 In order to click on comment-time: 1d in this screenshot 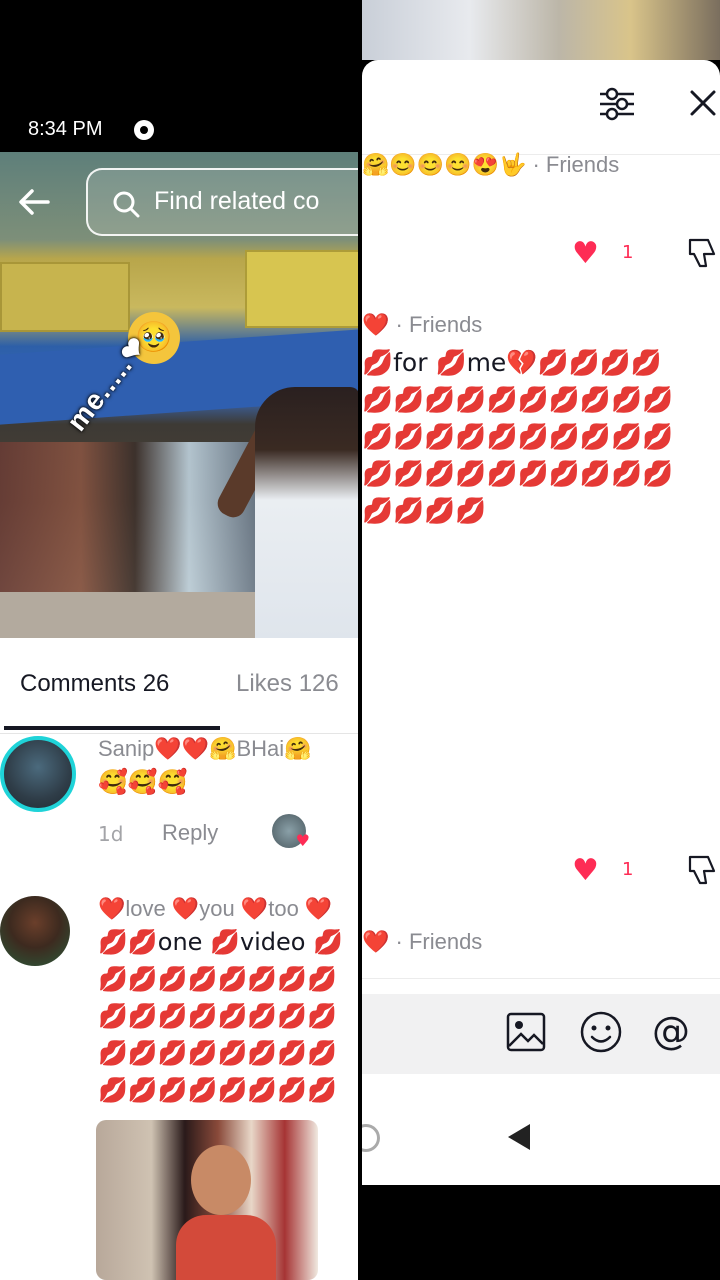, I will do `click(111, 834)`.